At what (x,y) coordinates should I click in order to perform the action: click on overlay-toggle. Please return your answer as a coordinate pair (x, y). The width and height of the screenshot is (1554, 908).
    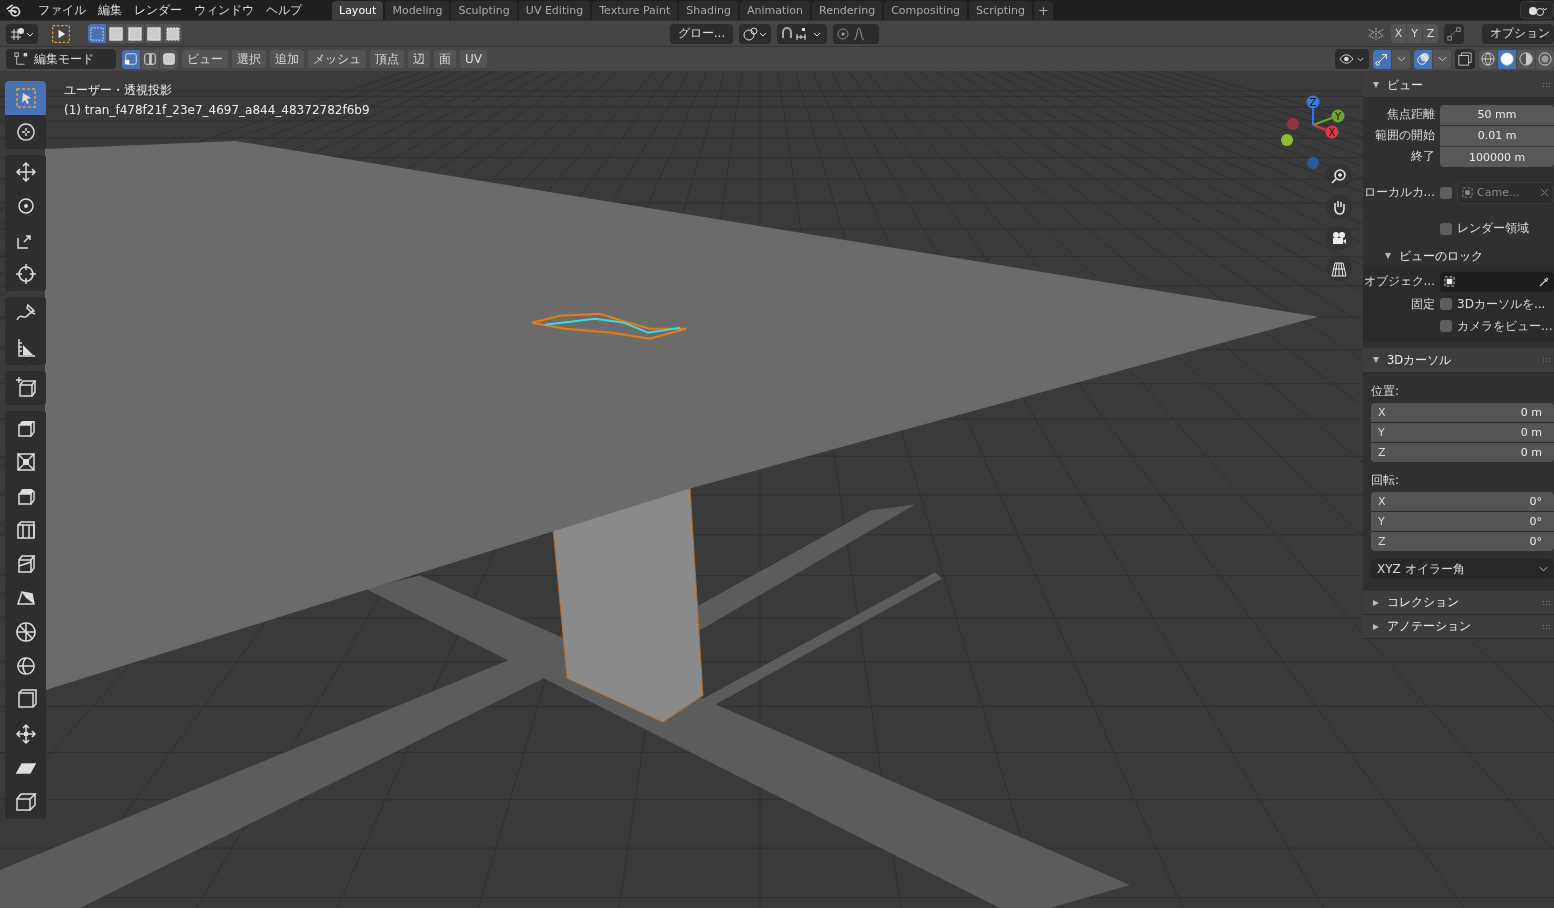
    Looking at the image, I should click on (1423, 59).